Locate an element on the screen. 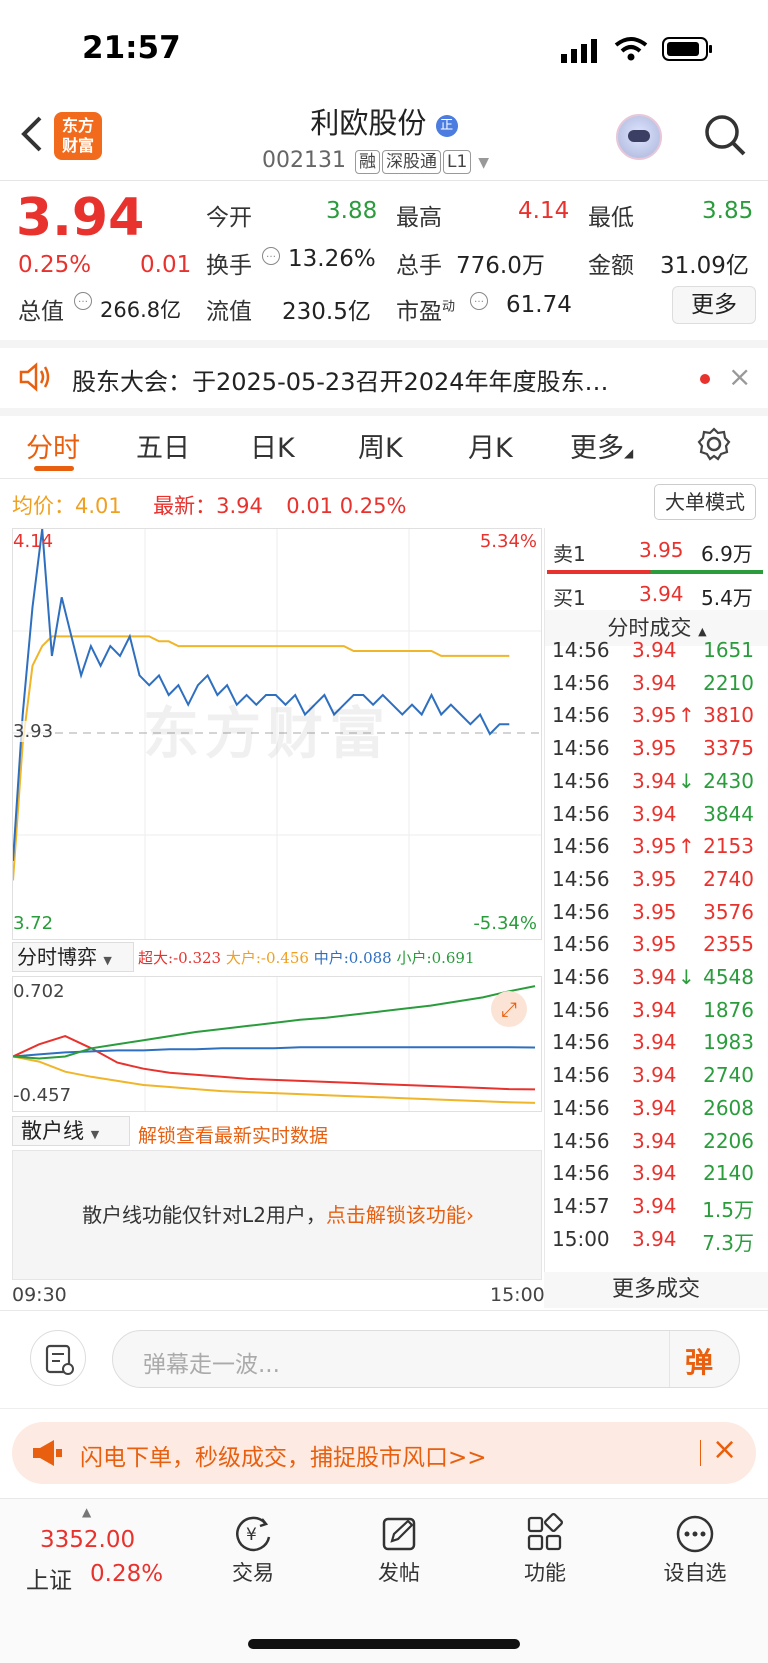 This screenshot has height=1663, width=768. sub-chart-selector: 分时博弈 ▼ is located at coordinates (73, 957).